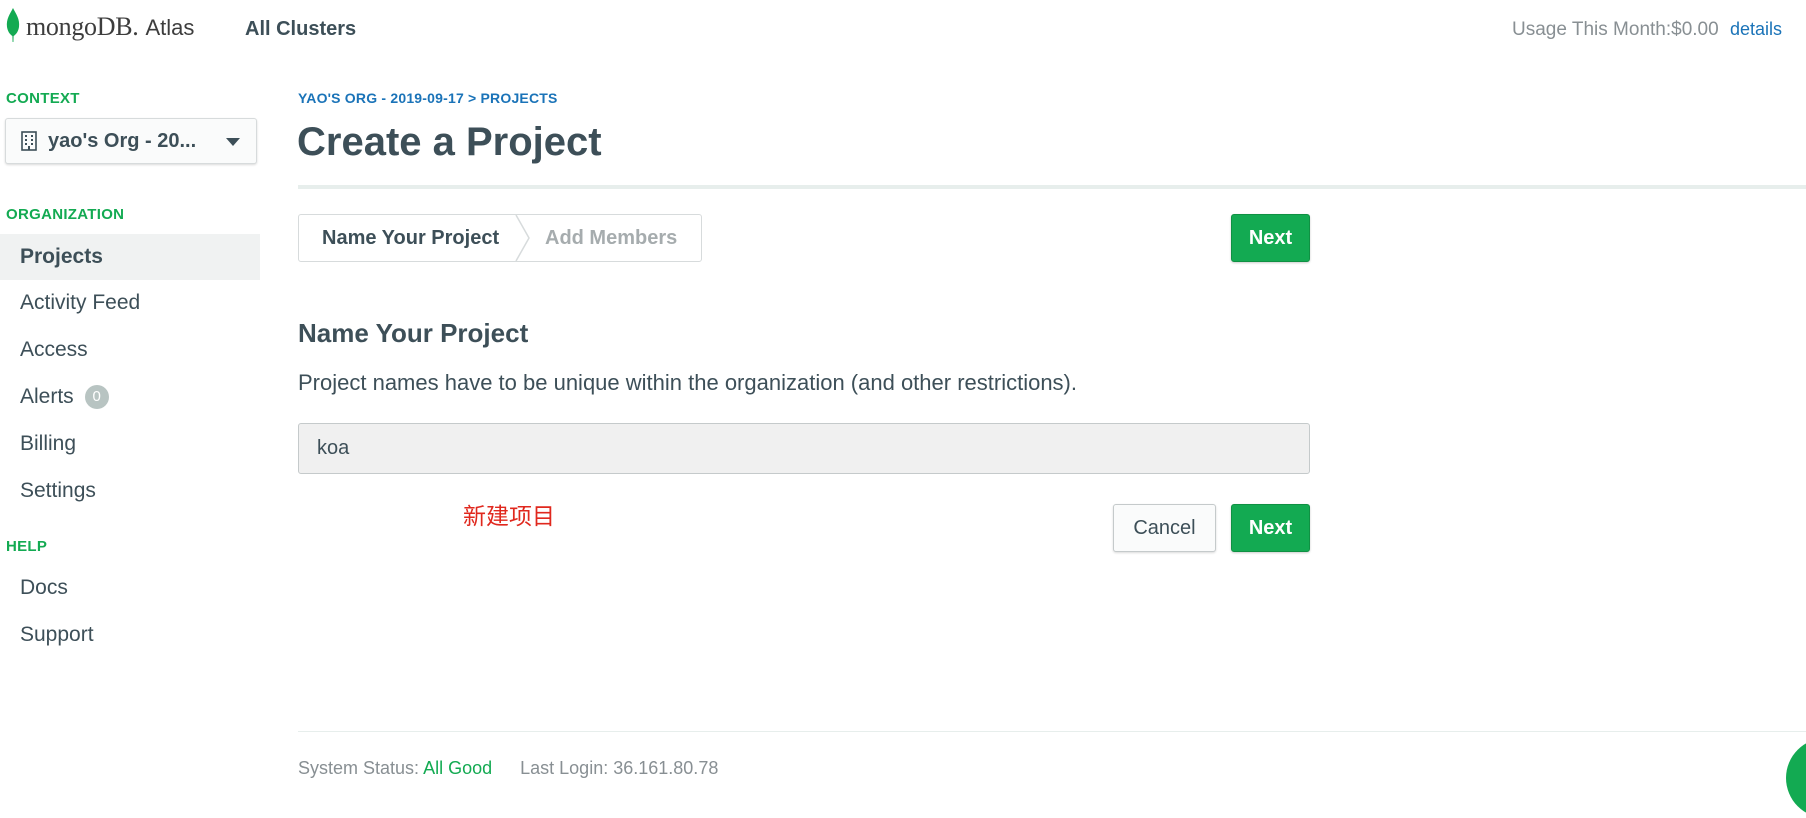  Describe the element at coordinates (58, 490) in the screenshot. I see `sidebar-item-label: Settings` at that location.